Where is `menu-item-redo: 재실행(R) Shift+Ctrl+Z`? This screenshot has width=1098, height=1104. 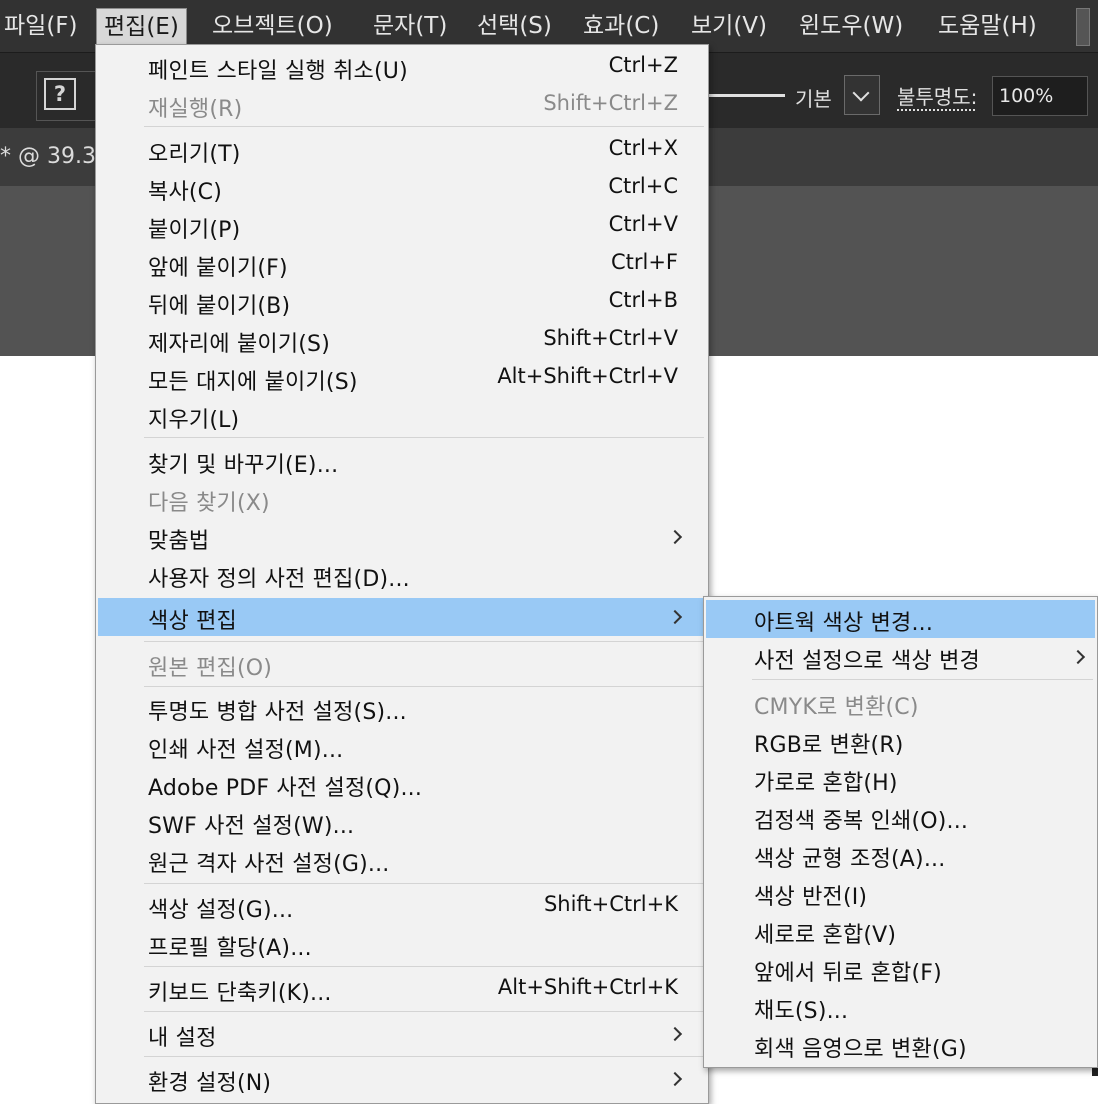 menu-item-redo: 재실행(R) Shift+Ctrl+Z is located at coordinates (402, 105).